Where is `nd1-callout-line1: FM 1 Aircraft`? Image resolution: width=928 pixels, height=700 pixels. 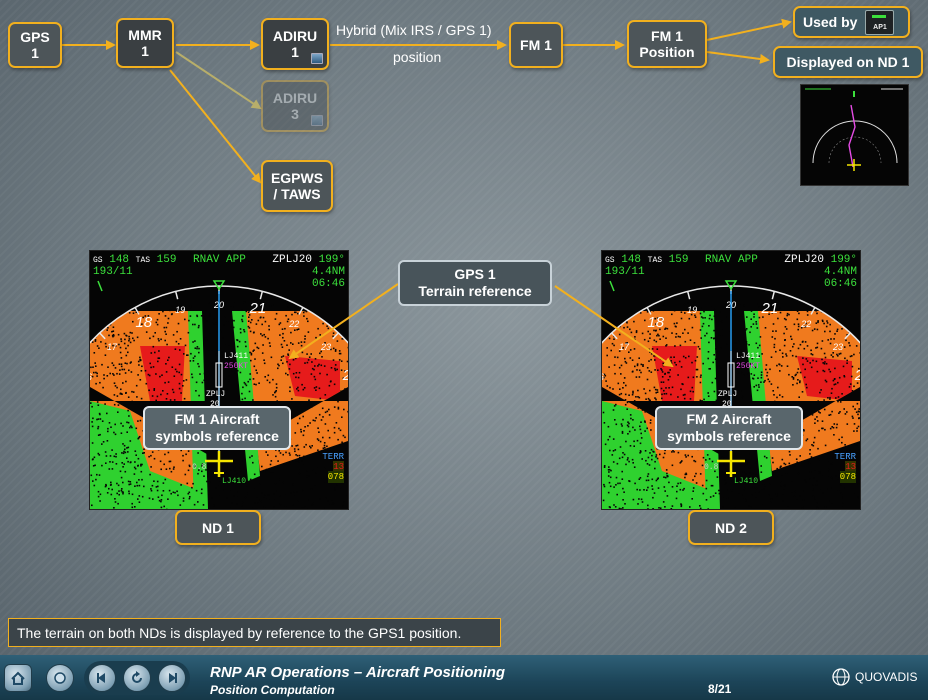 nd1-callout-line1: FM 1 Aircraft is located at coordinates (217, 419).